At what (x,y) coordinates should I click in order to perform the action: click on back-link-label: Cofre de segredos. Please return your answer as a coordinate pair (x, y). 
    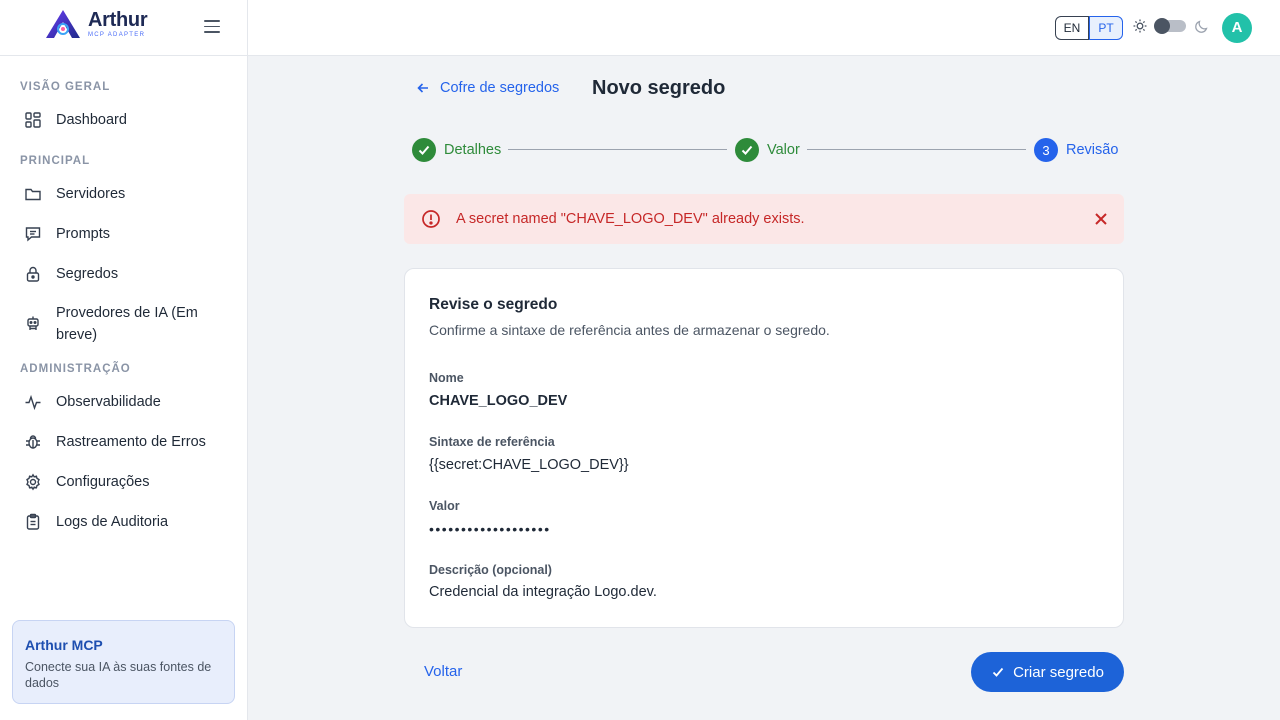
    Looking at the image, I should click on (500, 88).